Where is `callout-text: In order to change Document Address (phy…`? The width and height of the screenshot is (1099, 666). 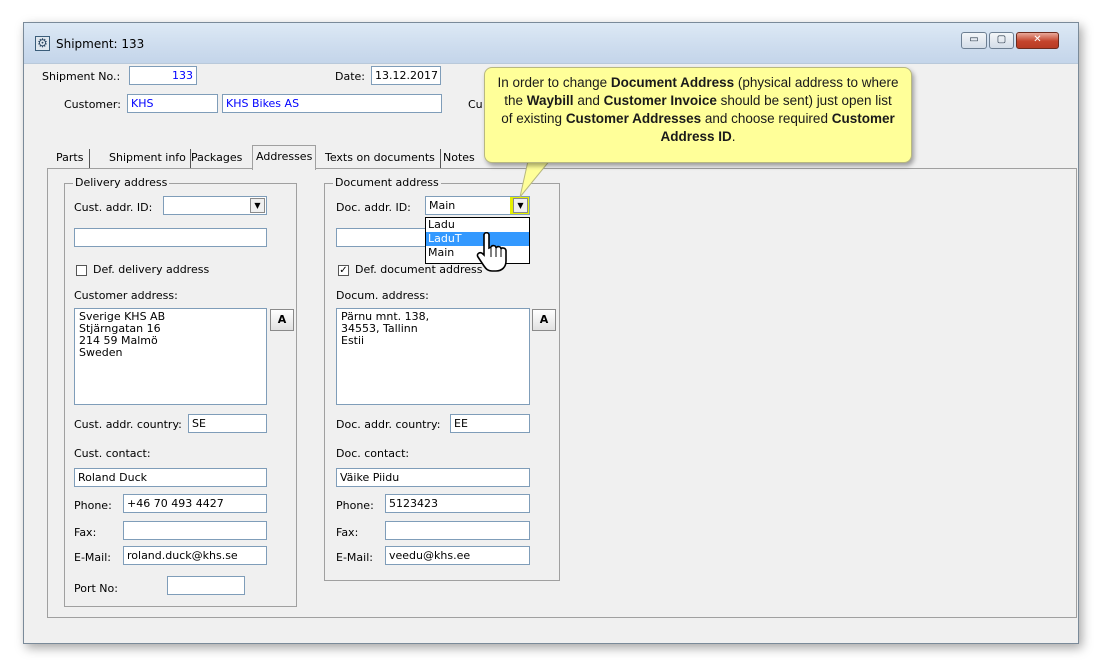
callout-text: In order to change Document Address (phy… is located at coordinates (698, 109).